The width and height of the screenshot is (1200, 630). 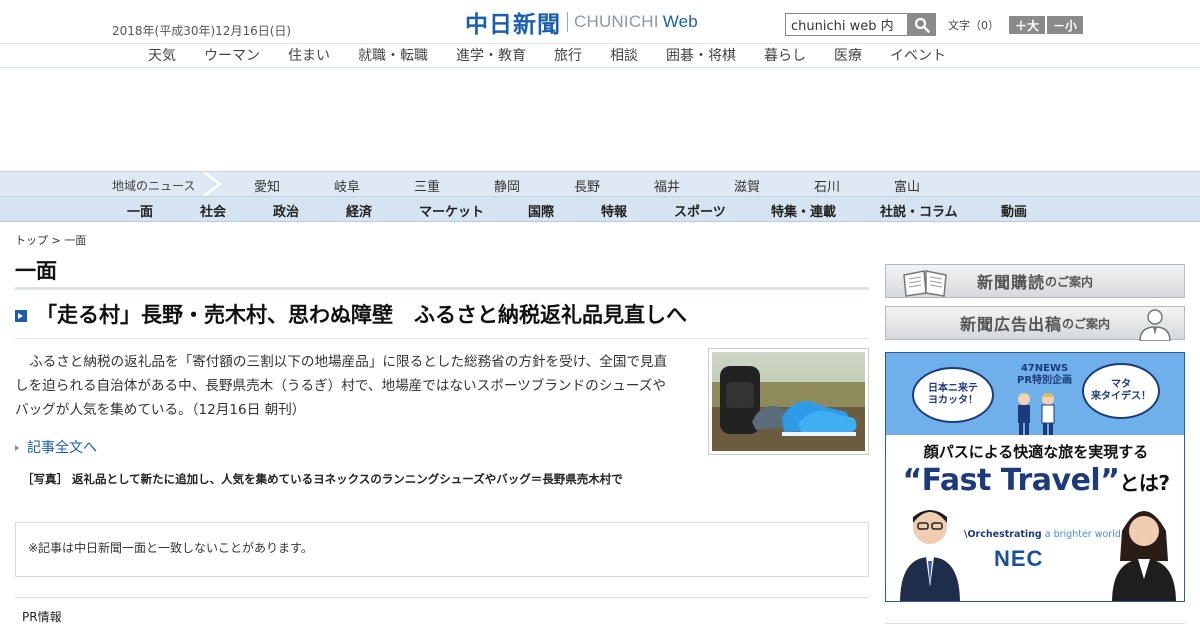 I want to click on read-more-label: 記事全文へ, so click(x=62, y=448).